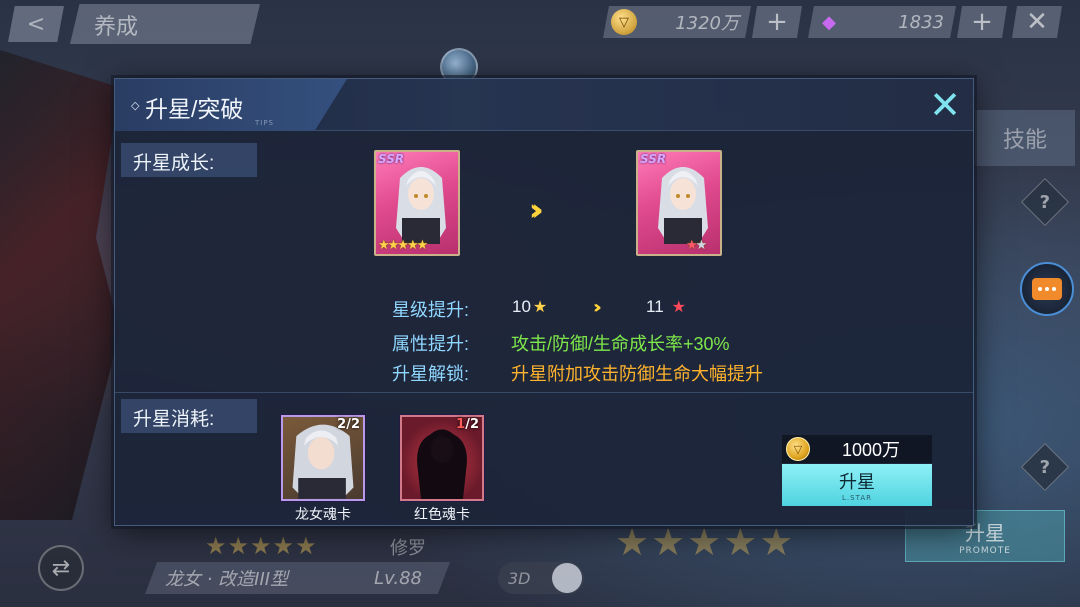 This screenshot has height=607, width=1080. Describe the element at coordinates (227, 579) in the screenshot. I see `character-name: 龙女 · 改造III型` at that location.